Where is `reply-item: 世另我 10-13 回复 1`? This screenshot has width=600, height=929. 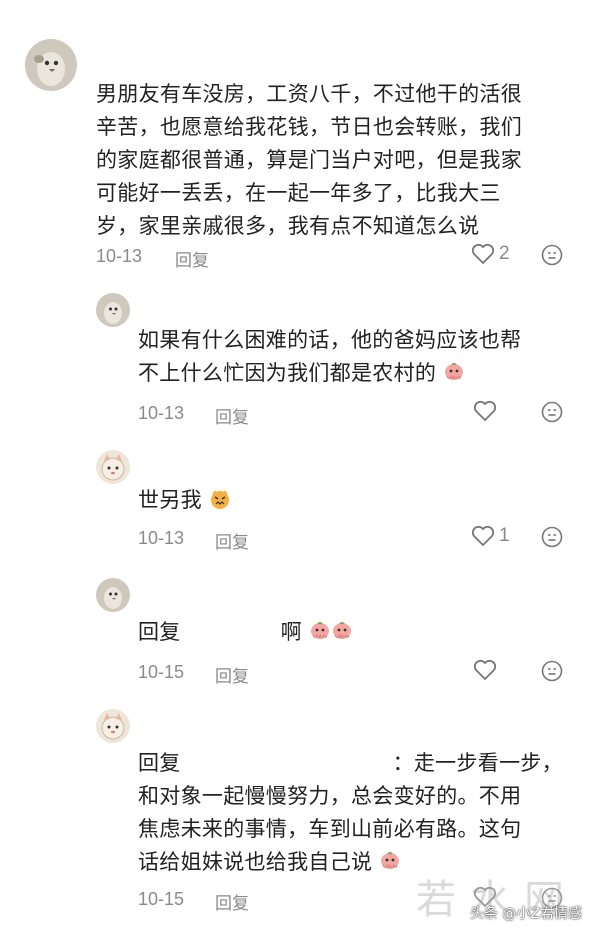 reply-item: 世另我 10-13 回复 1 is located at coordinates (300, 505).